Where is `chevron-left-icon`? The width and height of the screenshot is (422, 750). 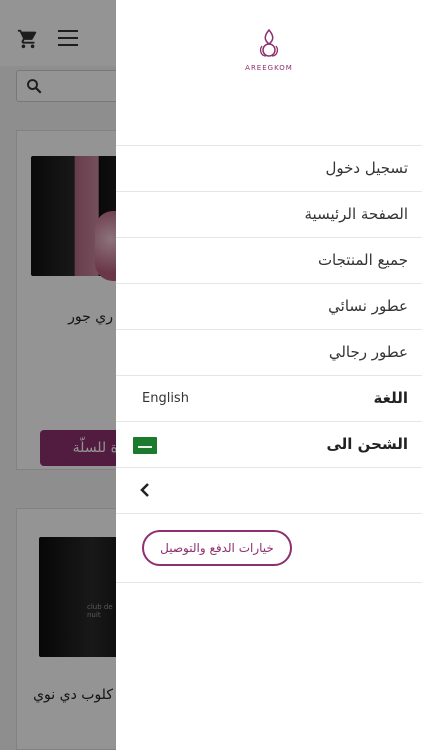
chevron-left-icon is located at coordinates (145, 490).